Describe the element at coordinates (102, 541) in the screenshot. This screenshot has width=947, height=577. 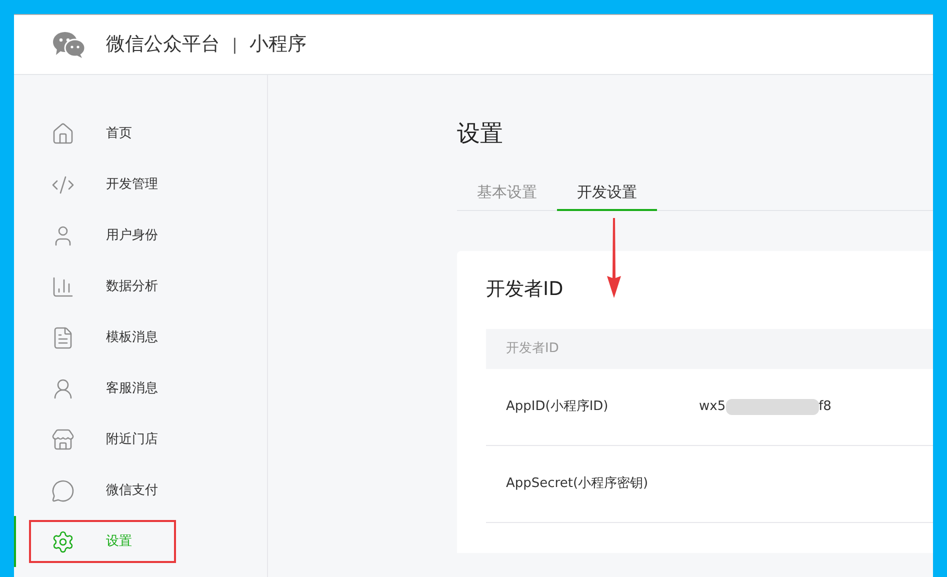
I see `highlight-box: 设置` at that location.